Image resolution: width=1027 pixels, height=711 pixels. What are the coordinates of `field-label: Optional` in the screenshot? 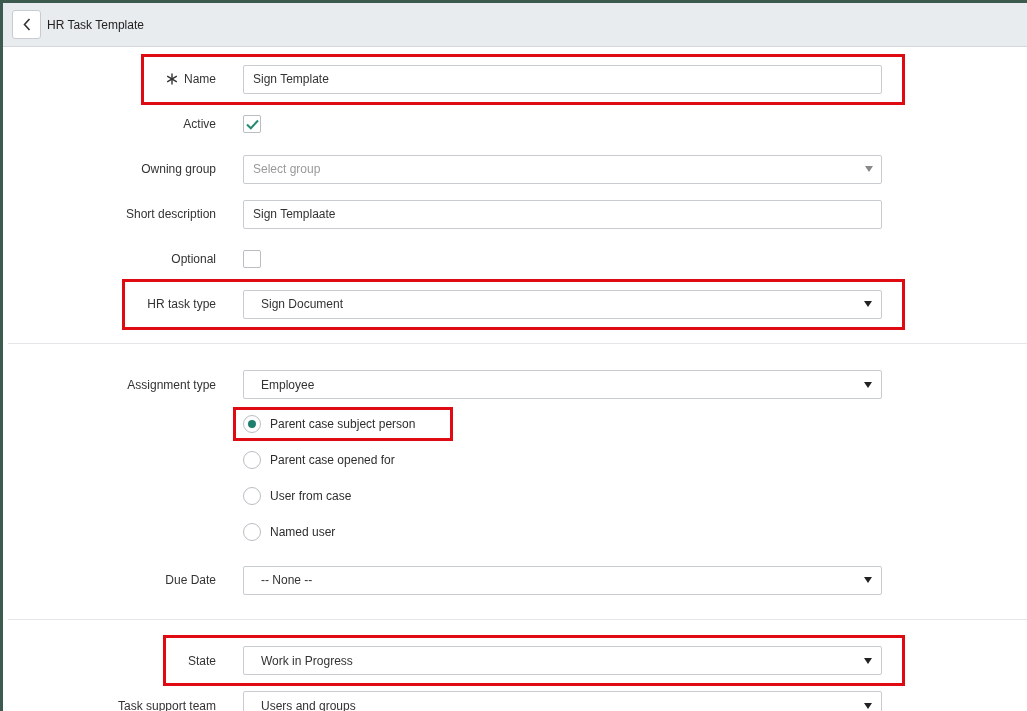 It's located at (193, 259).